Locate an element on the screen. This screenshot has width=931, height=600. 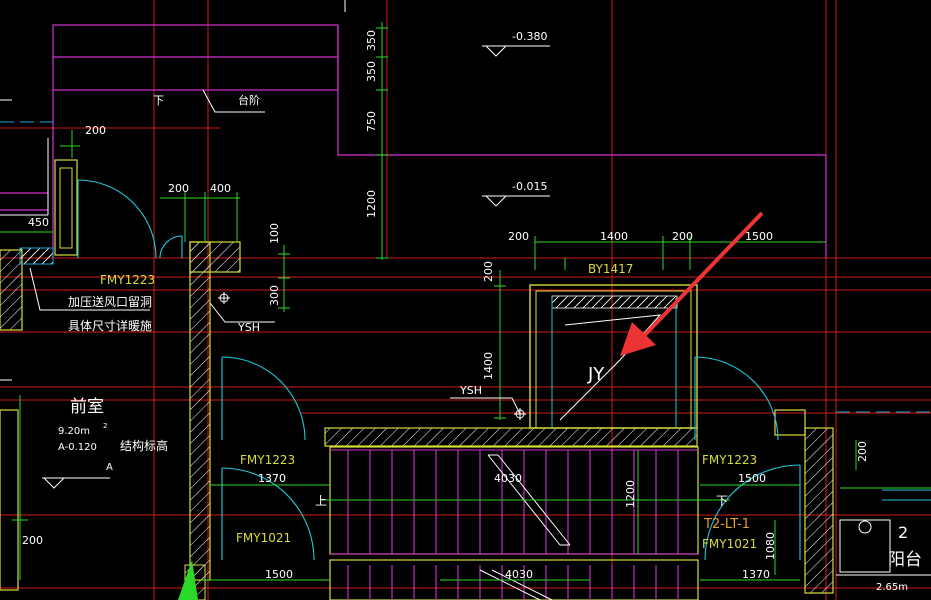
dim-450: 450 is located at coordinates (38, 222).